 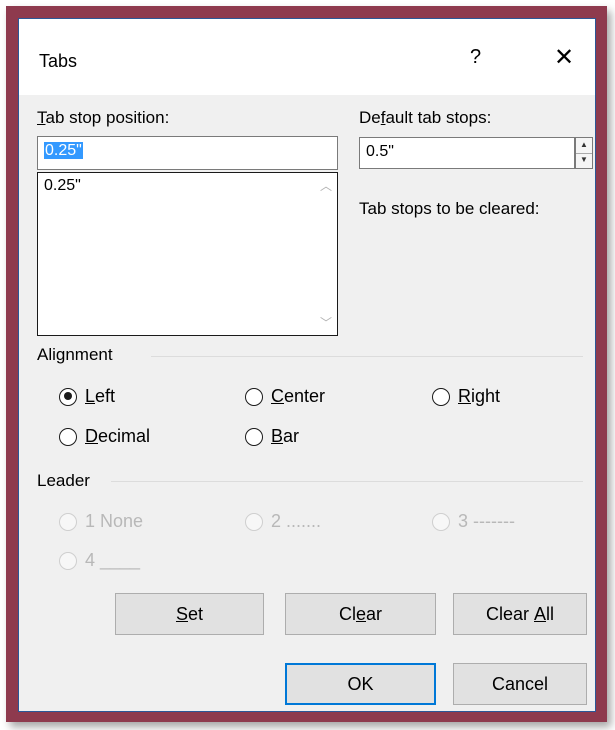 What do you see at coordinates (87, 396) in the screenshot?
I see `alignment-left-radio: Left` at bounding box center [87, 396].